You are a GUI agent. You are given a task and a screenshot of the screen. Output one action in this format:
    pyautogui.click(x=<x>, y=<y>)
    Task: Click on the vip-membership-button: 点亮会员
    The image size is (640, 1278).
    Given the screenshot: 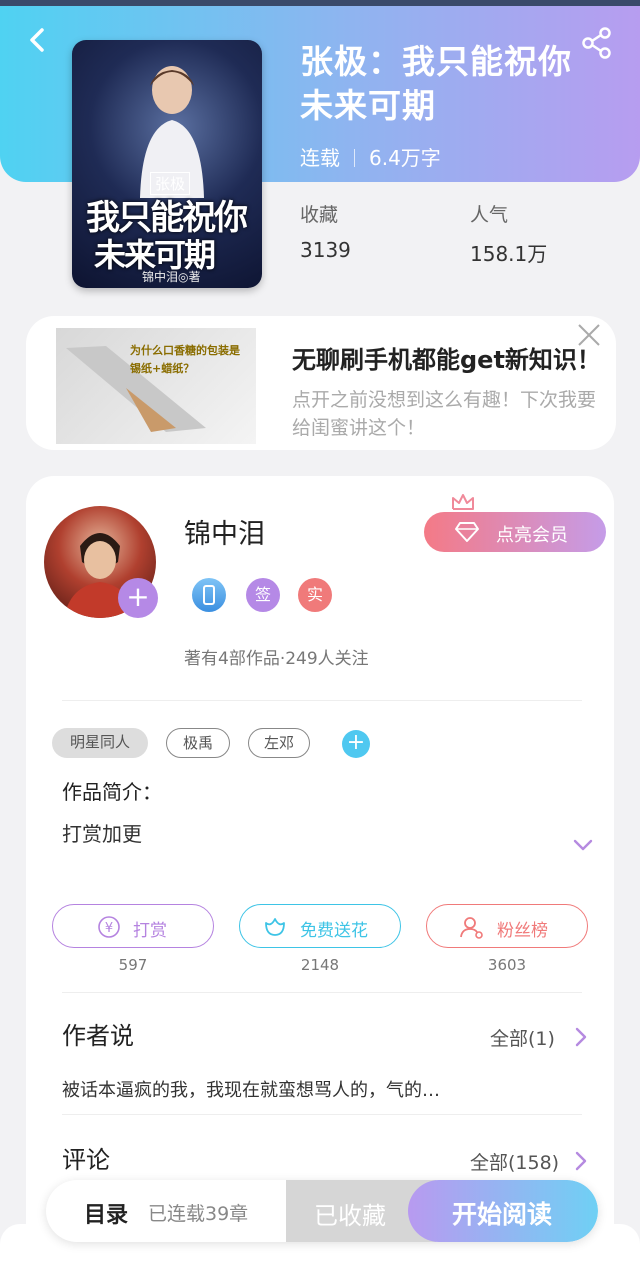 What is the action you would take?
    pyautogui.click(x=515, y=532)
    